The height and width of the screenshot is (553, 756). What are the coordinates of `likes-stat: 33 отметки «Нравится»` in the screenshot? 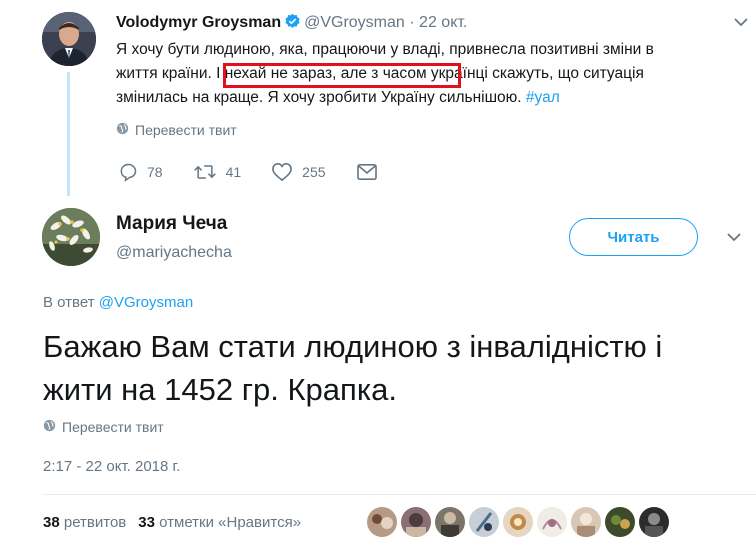 It's located at (219, 522).